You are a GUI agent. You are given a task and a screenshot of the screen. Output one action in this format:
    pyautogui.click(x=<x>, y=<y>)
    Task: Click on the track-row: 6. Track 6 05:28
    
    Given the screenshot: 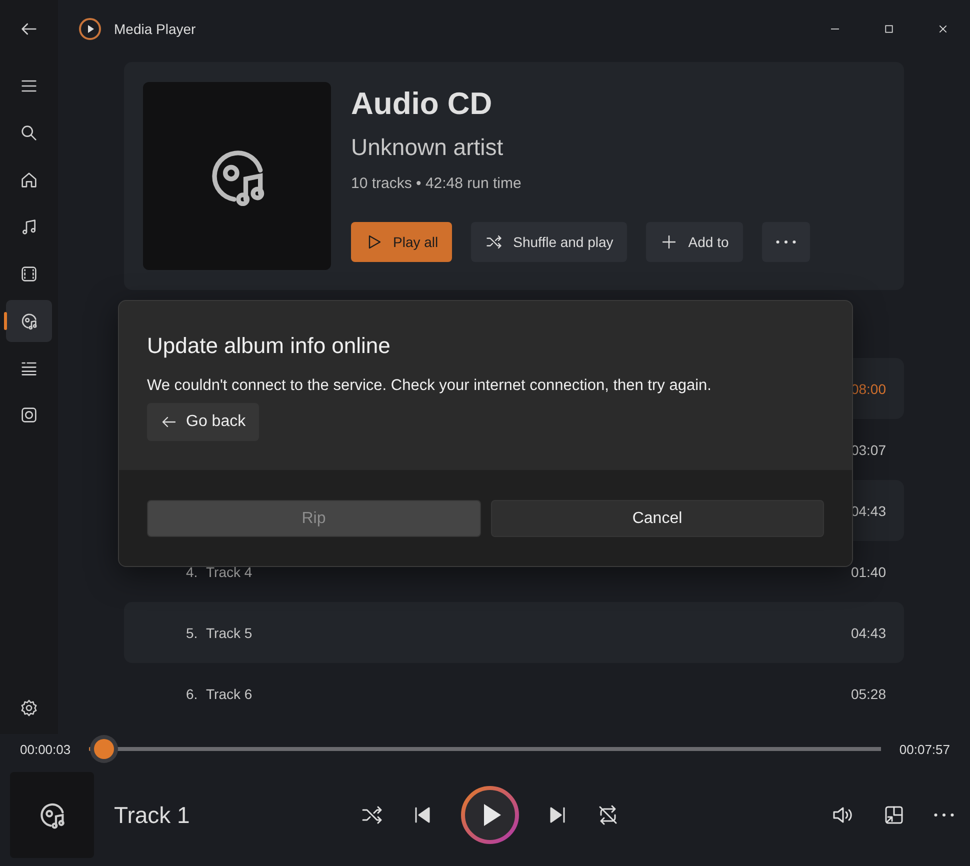 What is the action you would take?
    pyautogui.click(x=514, y=693)
    